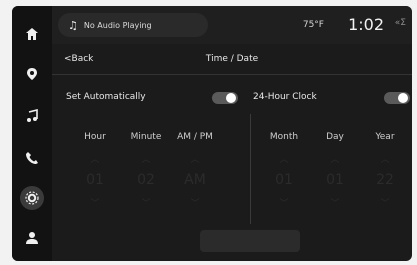 The height and width of the screenshot is (265, 417). What do you see at coordinates (232, 59) in the screenshot?
I see `page-title: Time / Date` at bounding box center [232, 59].